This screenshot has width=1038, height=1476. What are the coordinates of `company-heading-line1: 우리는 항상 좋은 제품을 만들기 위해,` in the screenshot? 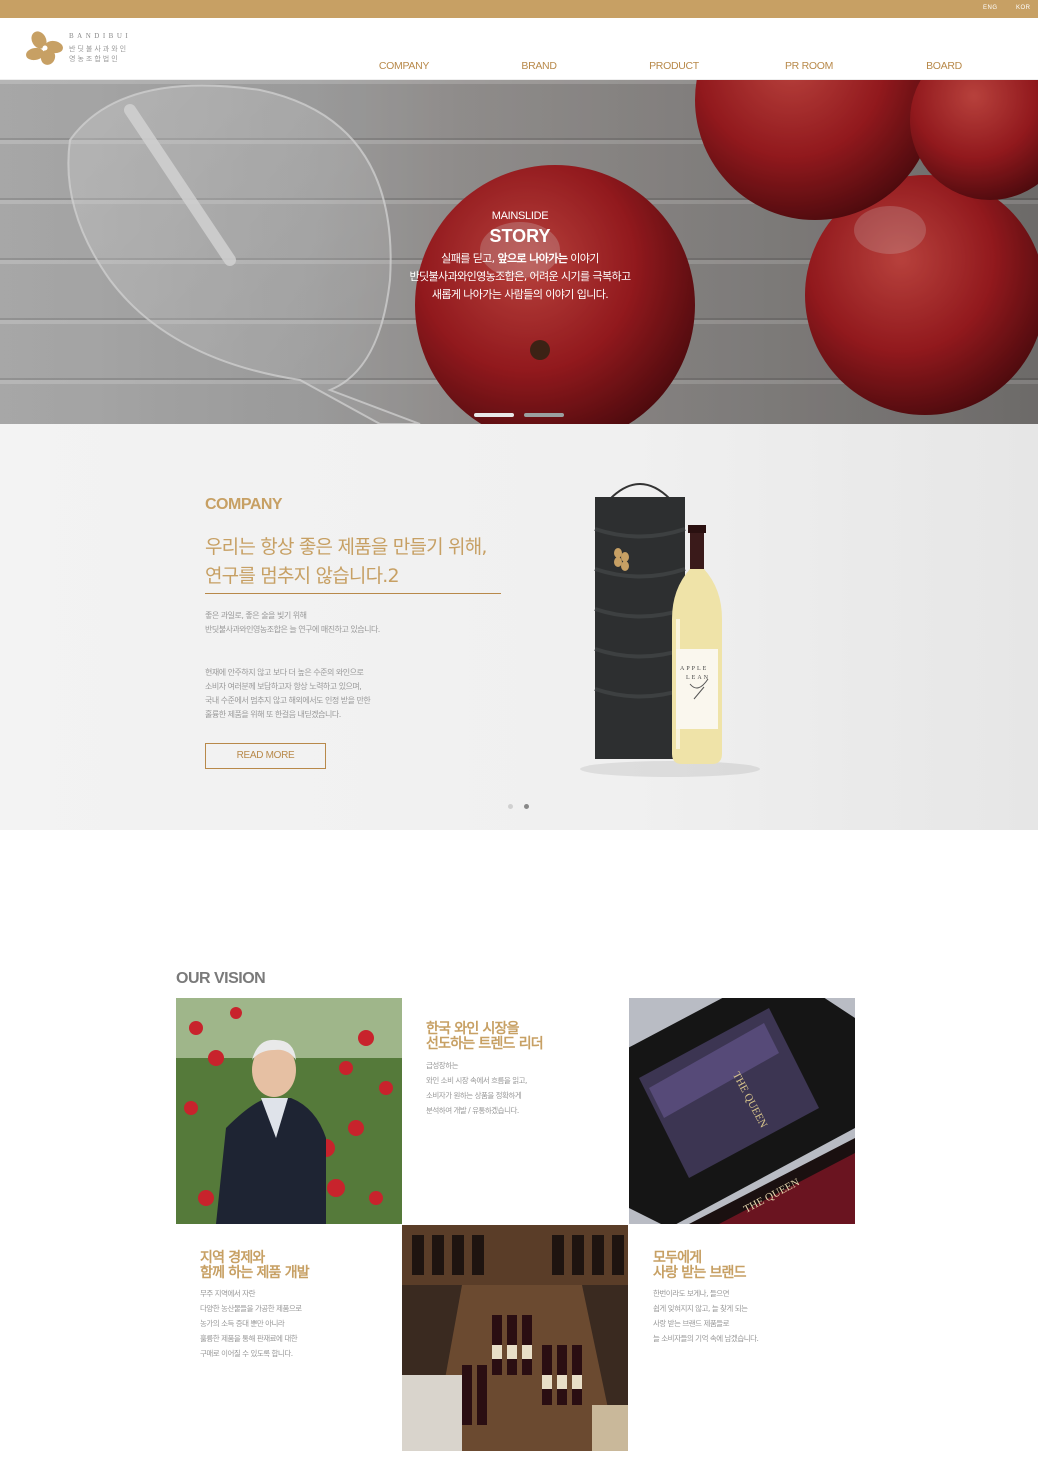 It's located at (346, 547).